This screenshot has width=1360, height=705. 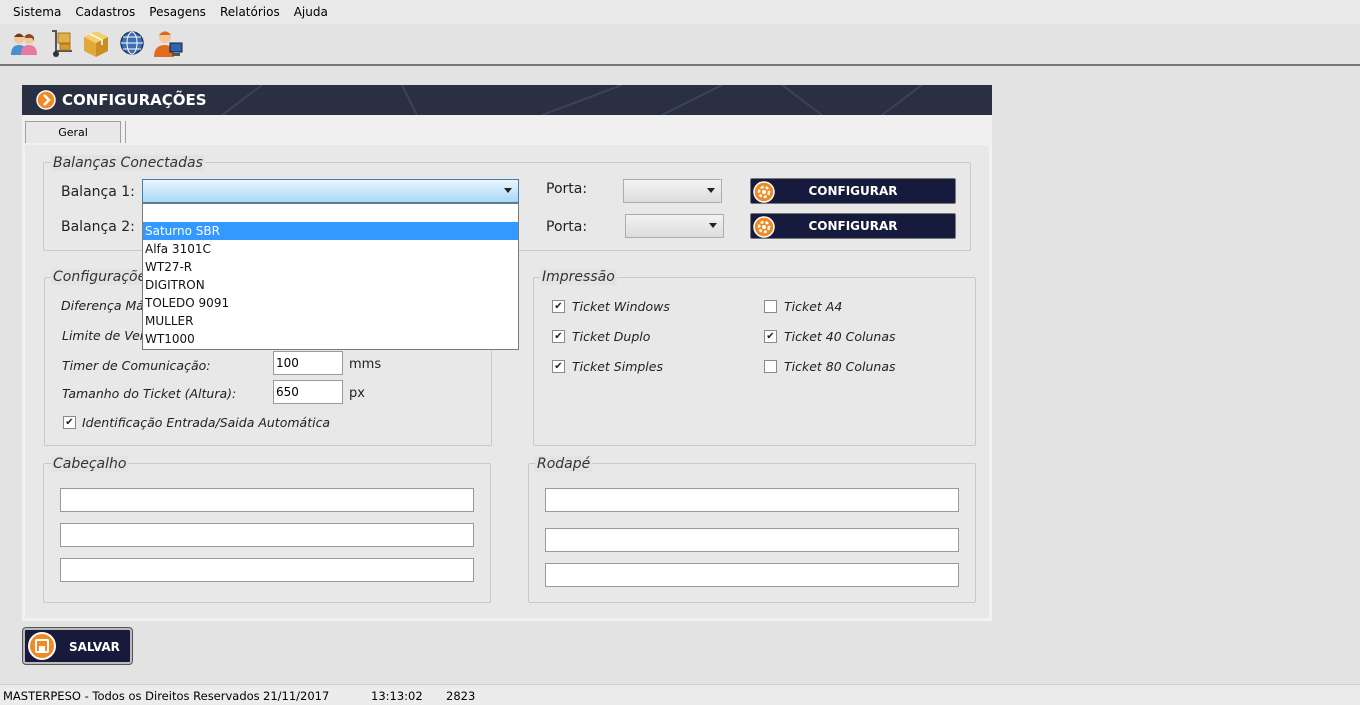 I want to click on ticket-windows-label: Ticket Windows, so click(x=621, y=306).